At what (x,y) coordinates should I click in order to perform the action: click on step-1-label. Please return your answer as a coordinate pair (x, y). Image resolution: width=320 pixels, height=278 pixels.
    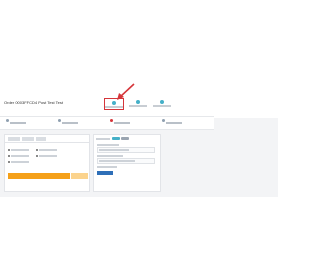
    Looking at the image, I should click on (114, 107).